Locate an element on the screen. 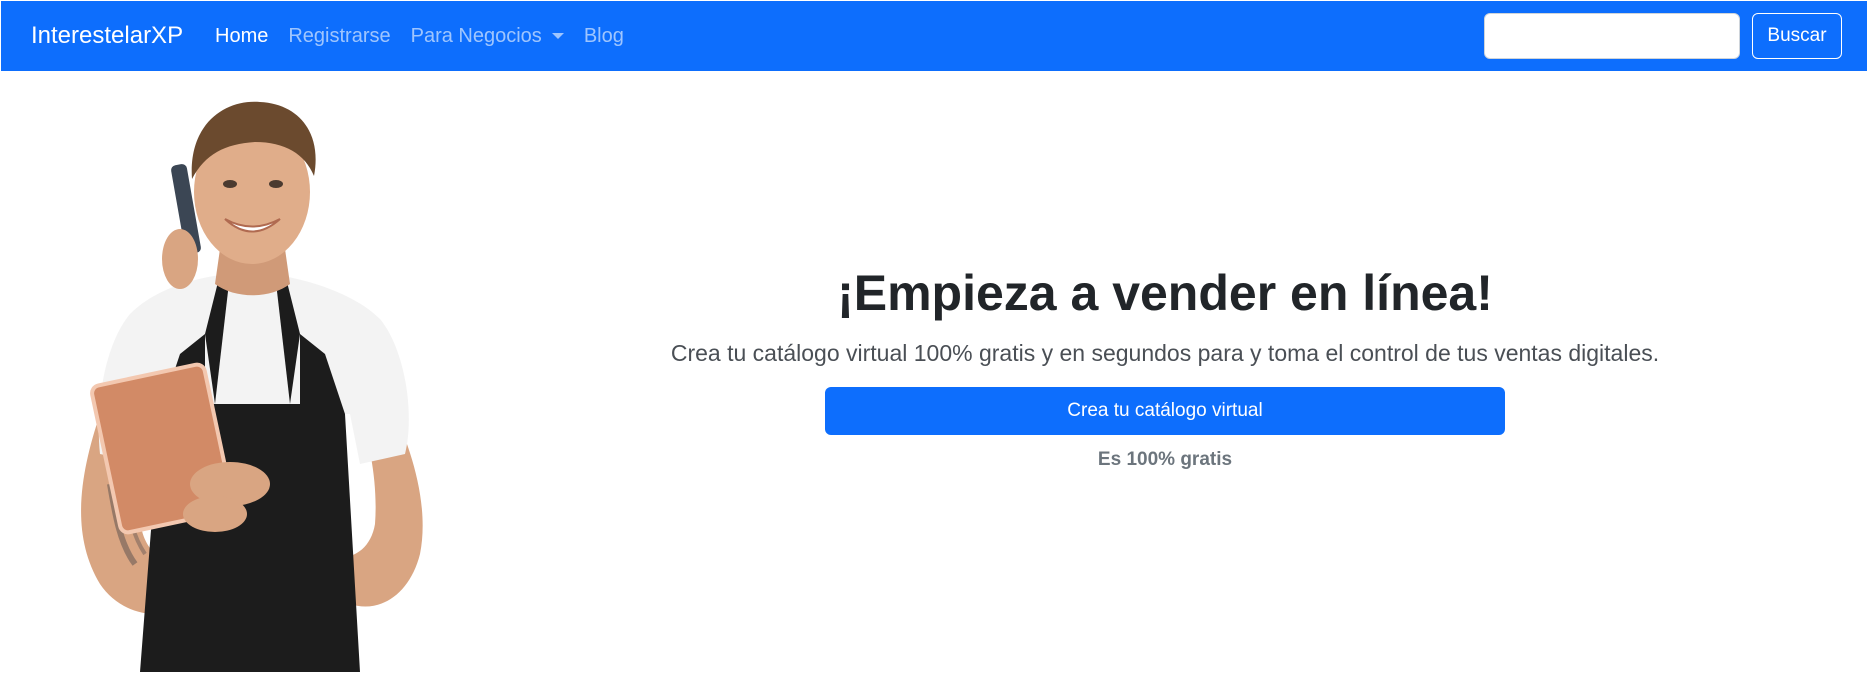 Image resolution: width=1871 pixels, height=675 pixels. nav-link-registrarse: Registrarse is located at coordinates (339, 36).